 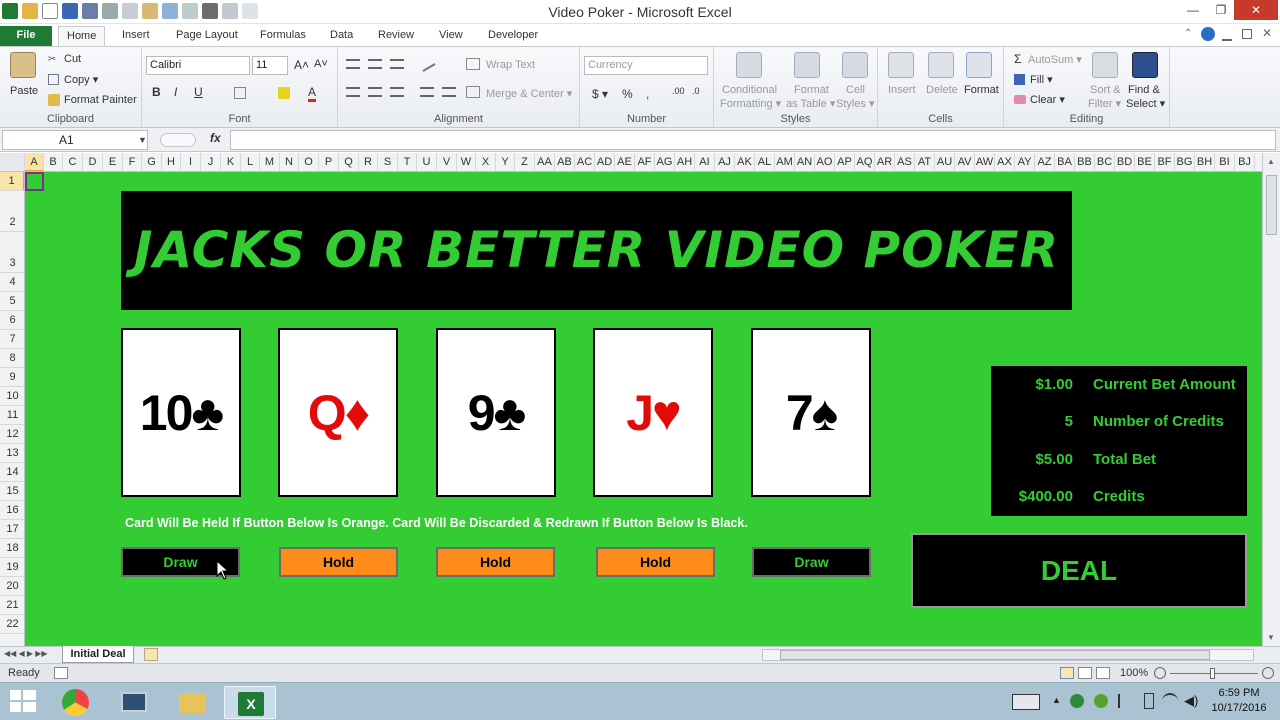 I want to click on grow-font-icon: A˄, so click(x=301, y=65).